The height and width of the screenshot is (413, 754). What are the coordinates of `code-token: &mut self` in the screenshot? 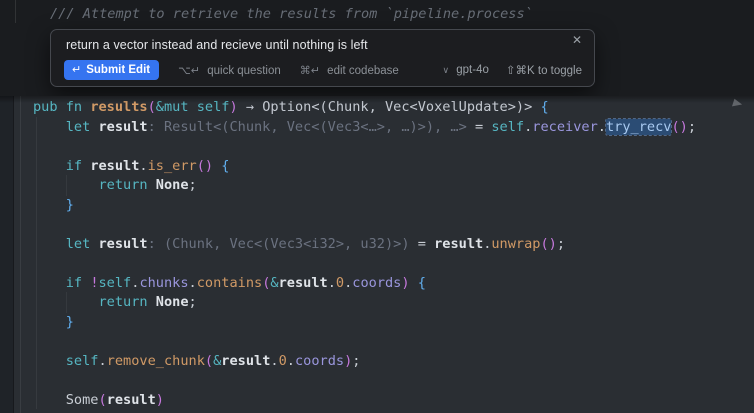 It's located at (192, 107).